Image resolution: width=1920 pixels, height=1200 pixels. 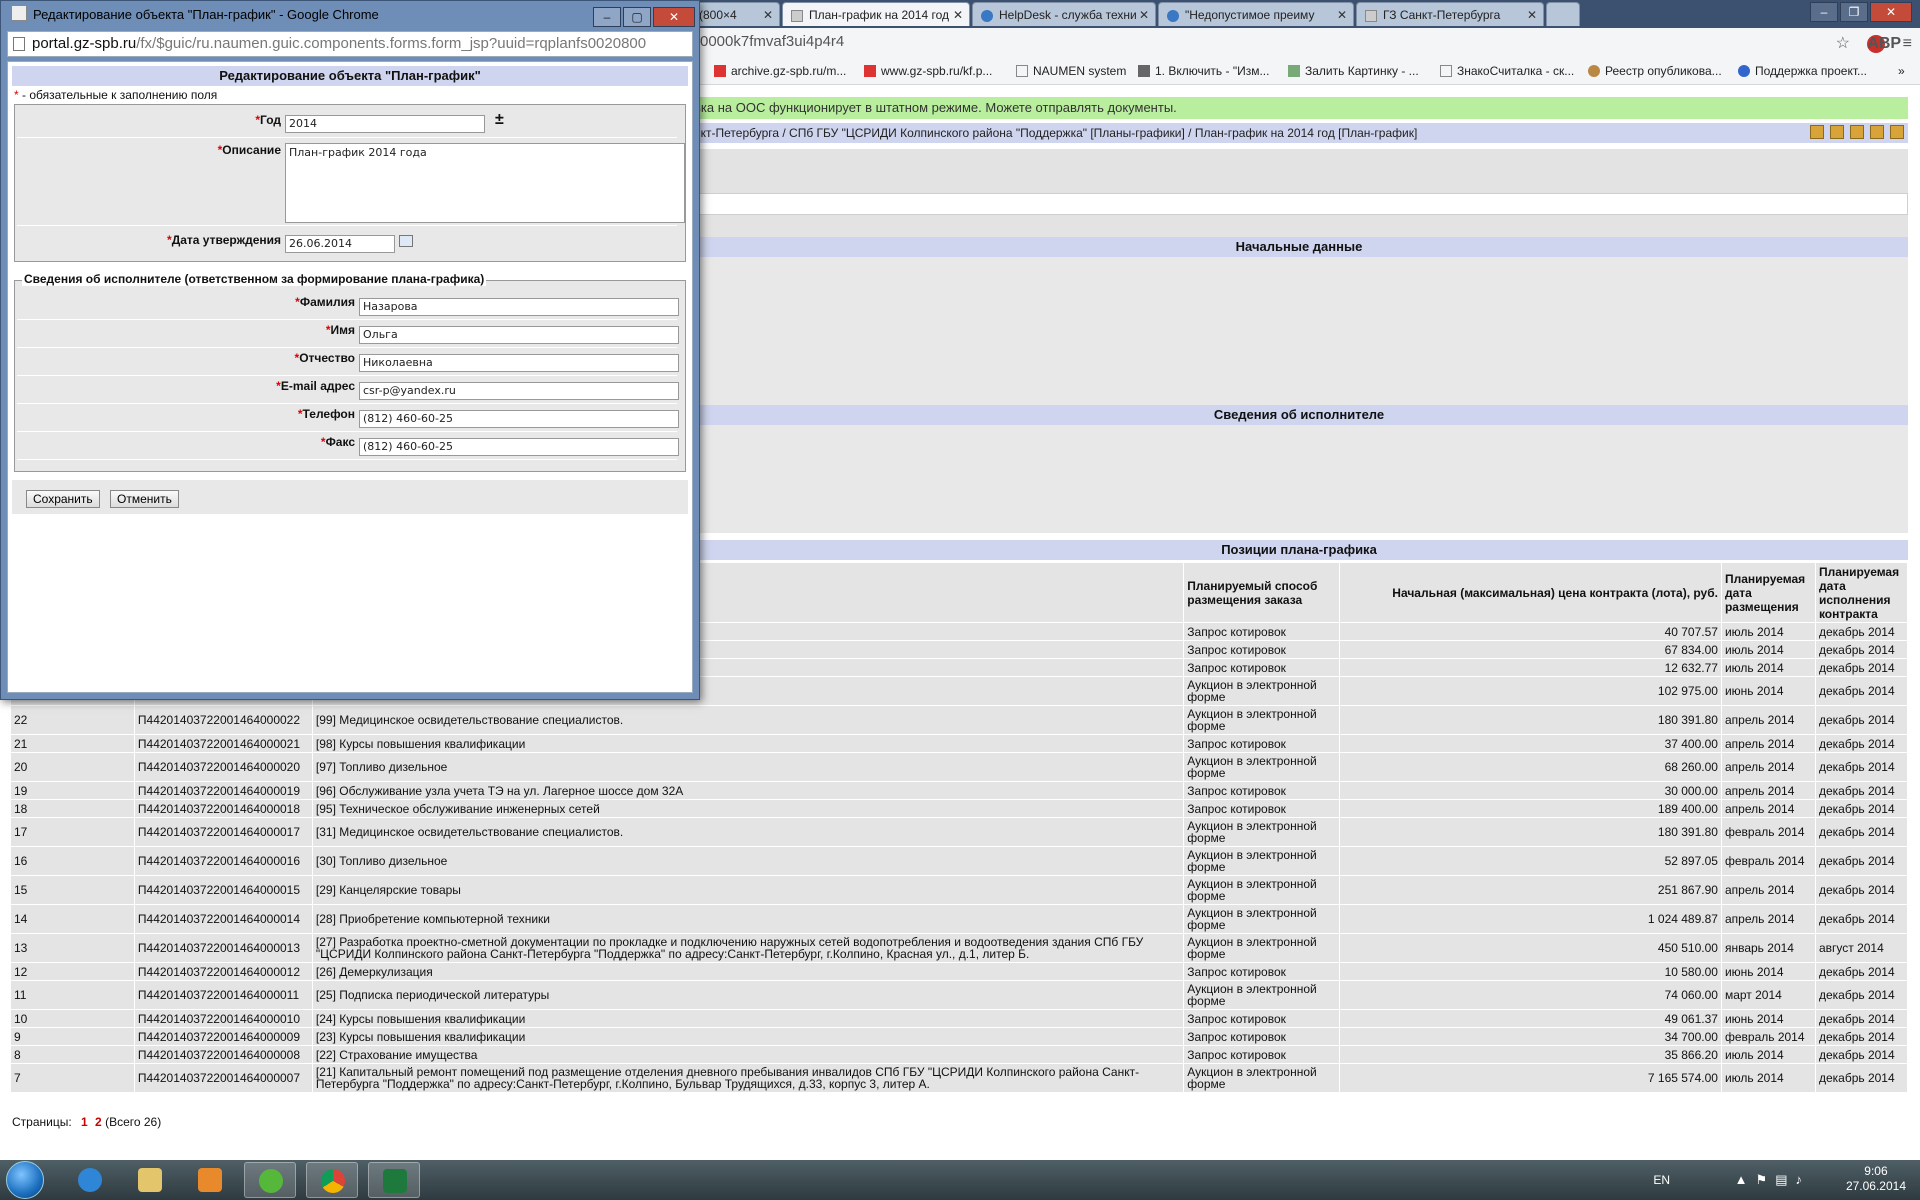 I want to click on document-icon, so click(x=1022, y=71).